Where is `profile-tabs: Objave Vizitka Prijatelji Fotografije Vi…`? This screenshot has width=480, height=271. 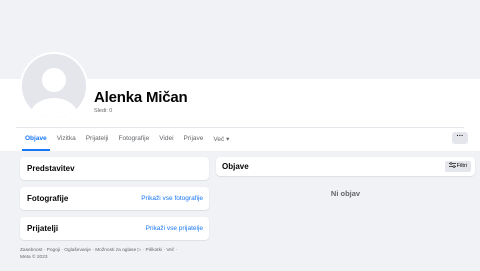 profile-tabs: Objave Vizitka Prijatelji Fotografije Vi… is located at coordinates (127, 141).